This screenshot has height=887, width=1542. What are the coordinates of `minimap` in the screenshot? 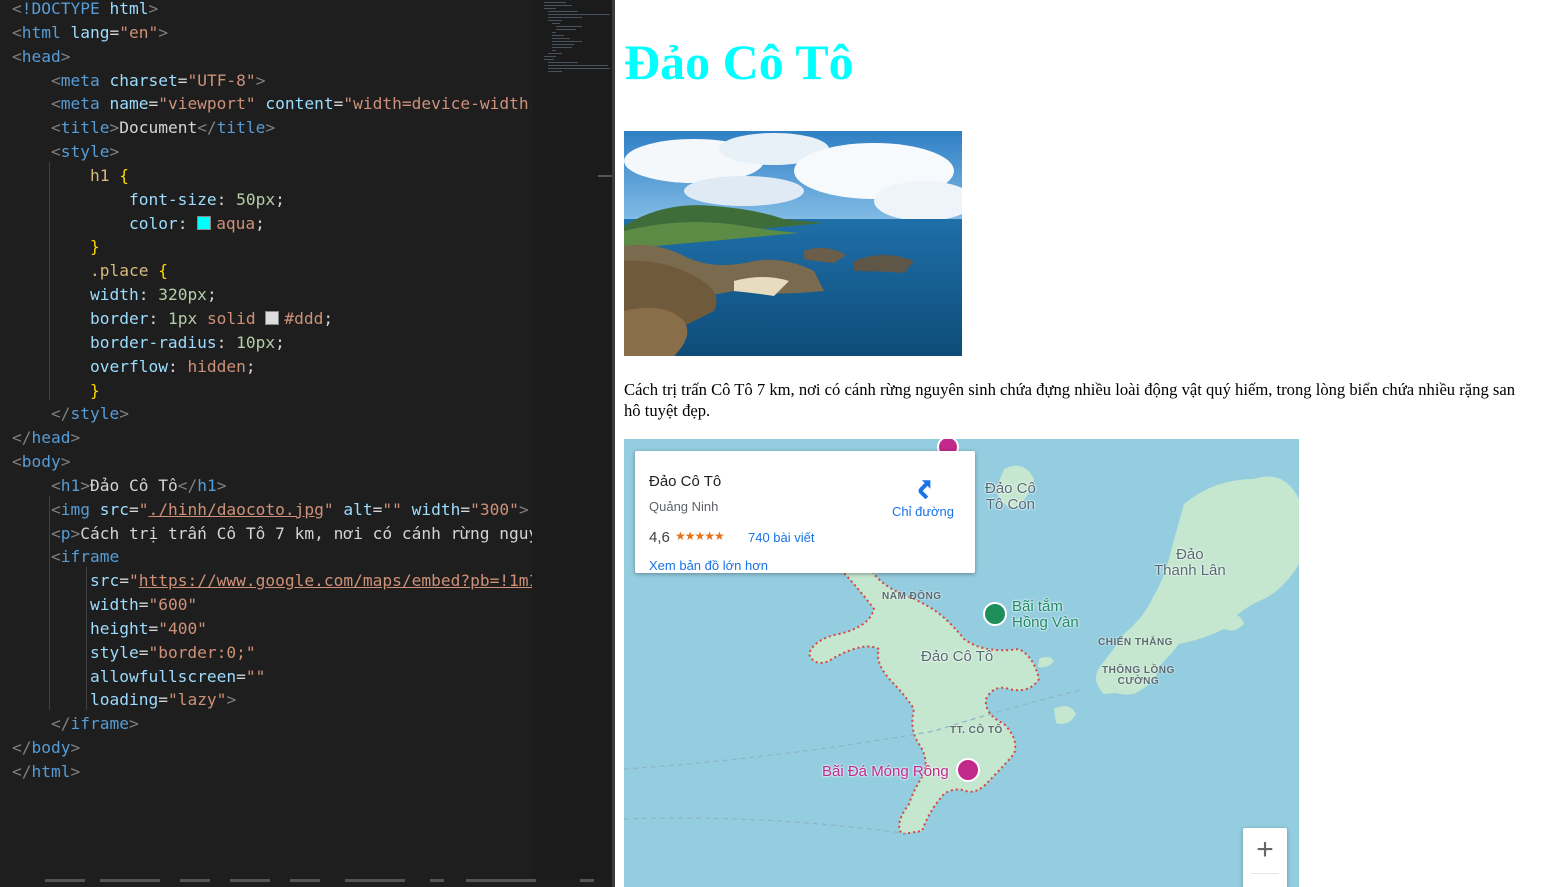 It's located at (572, 443).